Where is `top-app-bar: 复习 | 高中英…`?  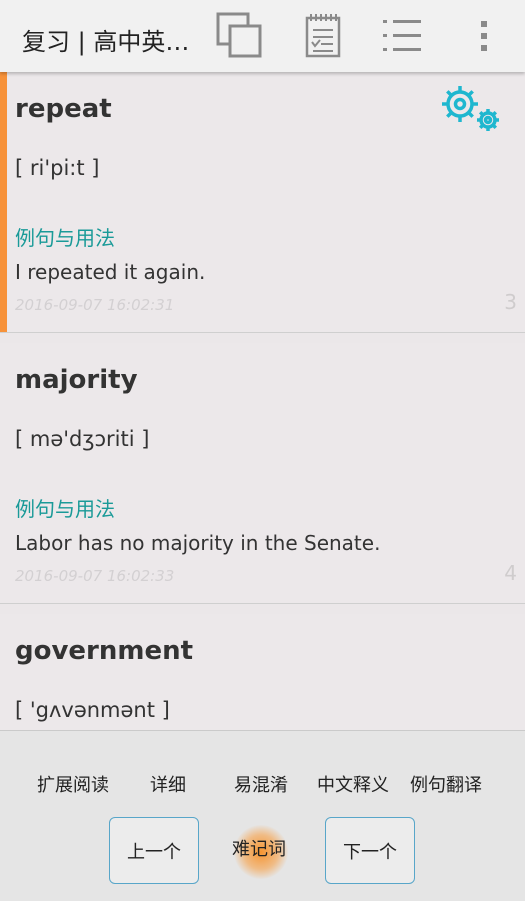 top-app-bar: 复习 | 高中英… is located at coordinates (262, 36).